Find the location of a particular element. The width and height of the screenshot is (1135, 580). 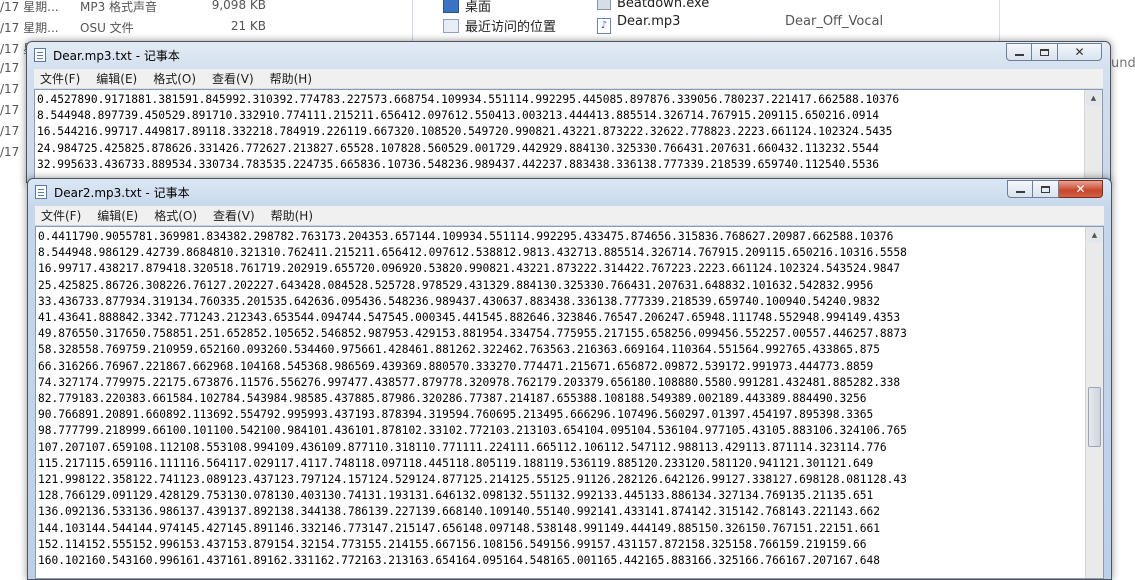

desktop-icon is located at coordinates (451, 6).